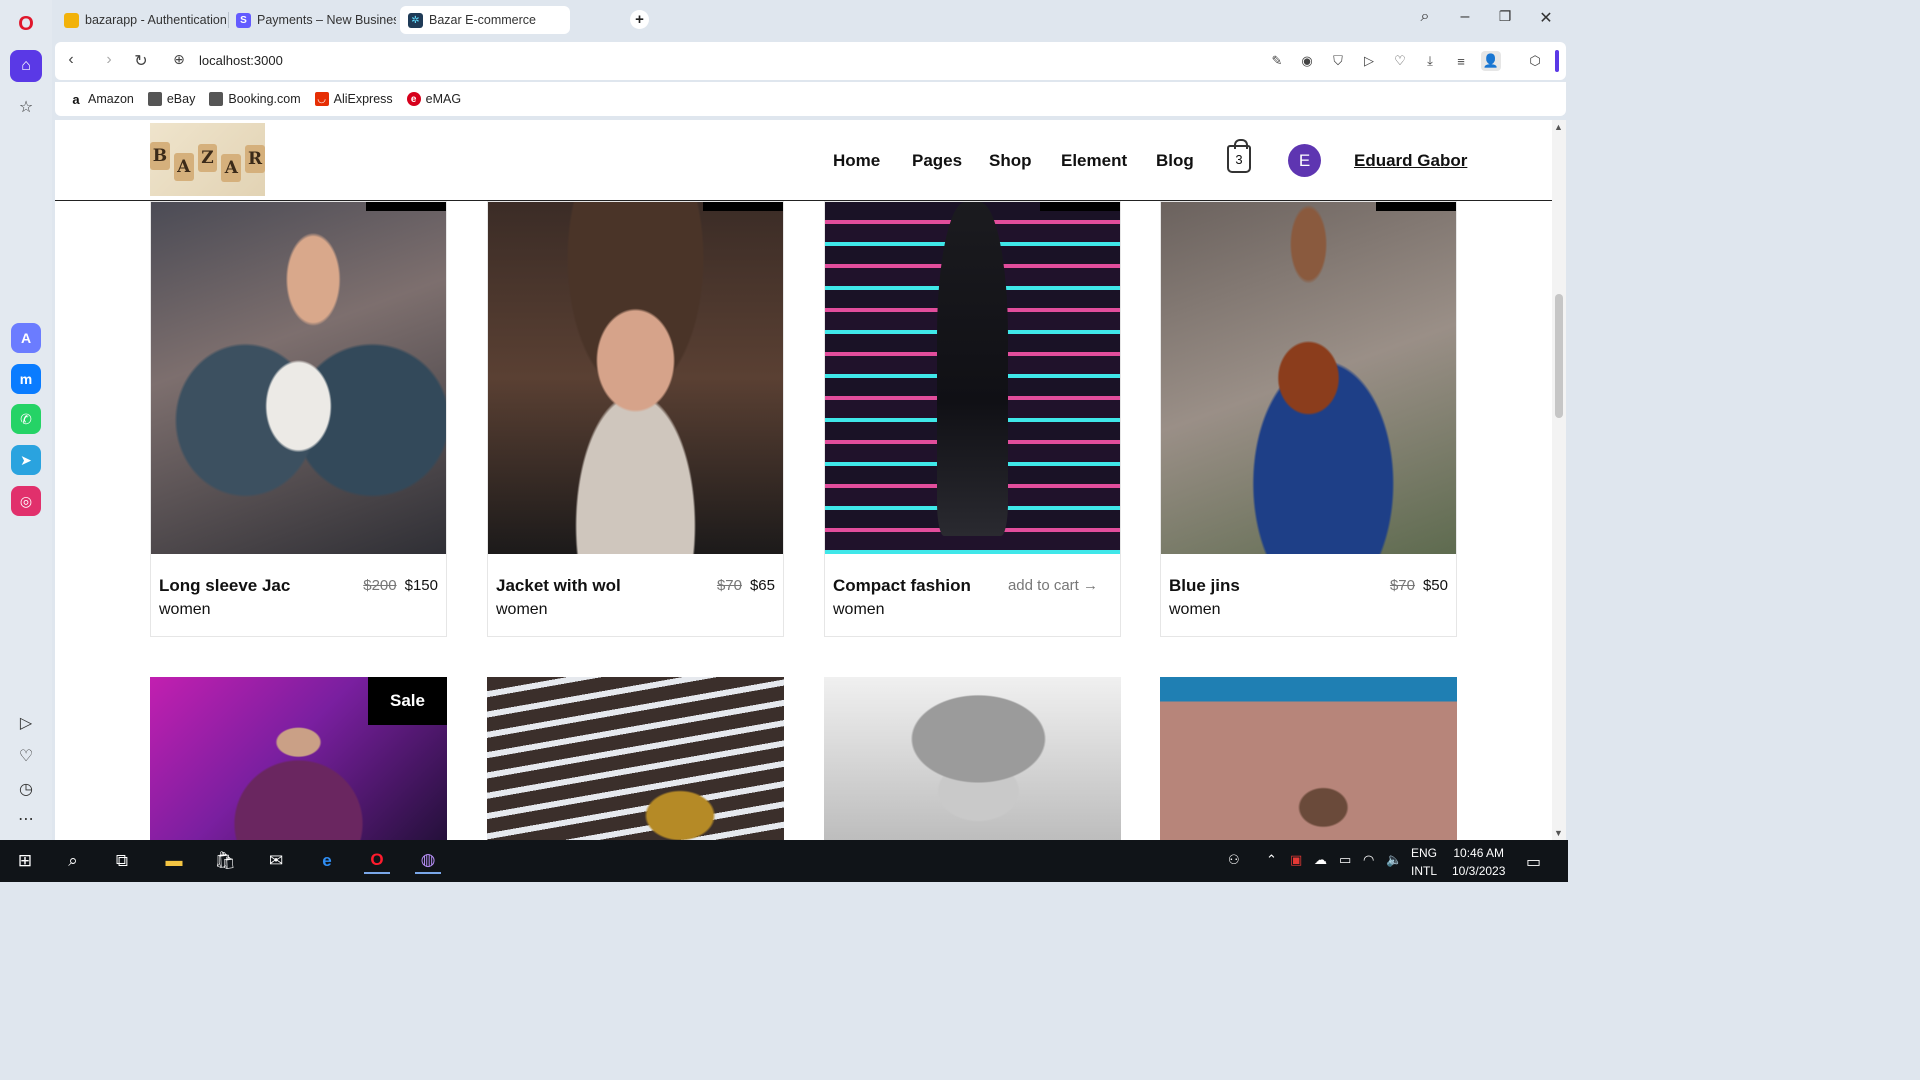  What do you see at coordinates (1461, 61) in the screenshot?
I see `easy-setup-icon: ≡` at bounding box center [1461, 61].